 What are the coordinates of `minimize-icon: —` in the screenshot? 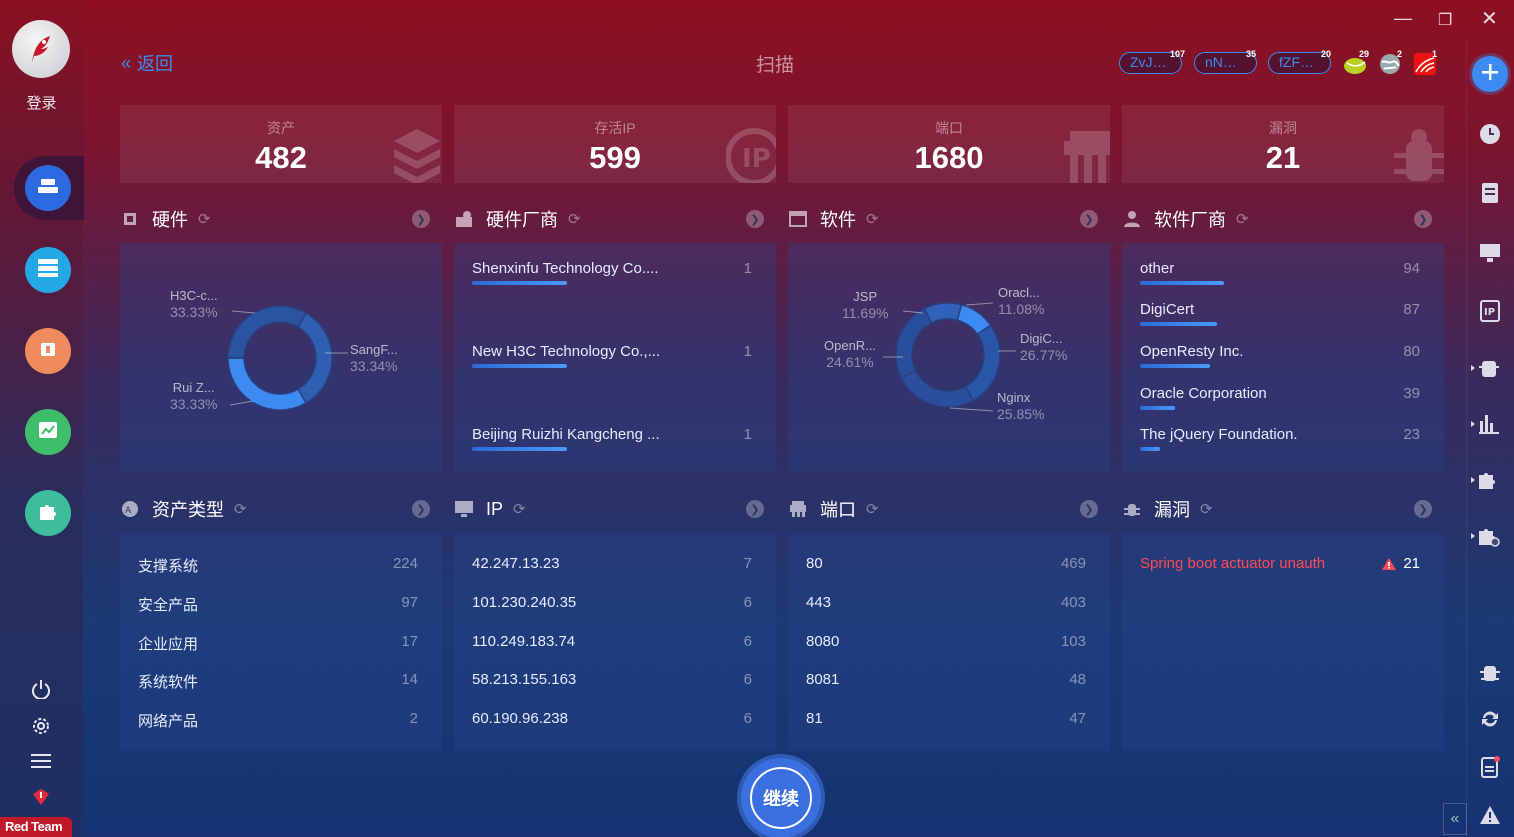 It's located at (1403, 18).